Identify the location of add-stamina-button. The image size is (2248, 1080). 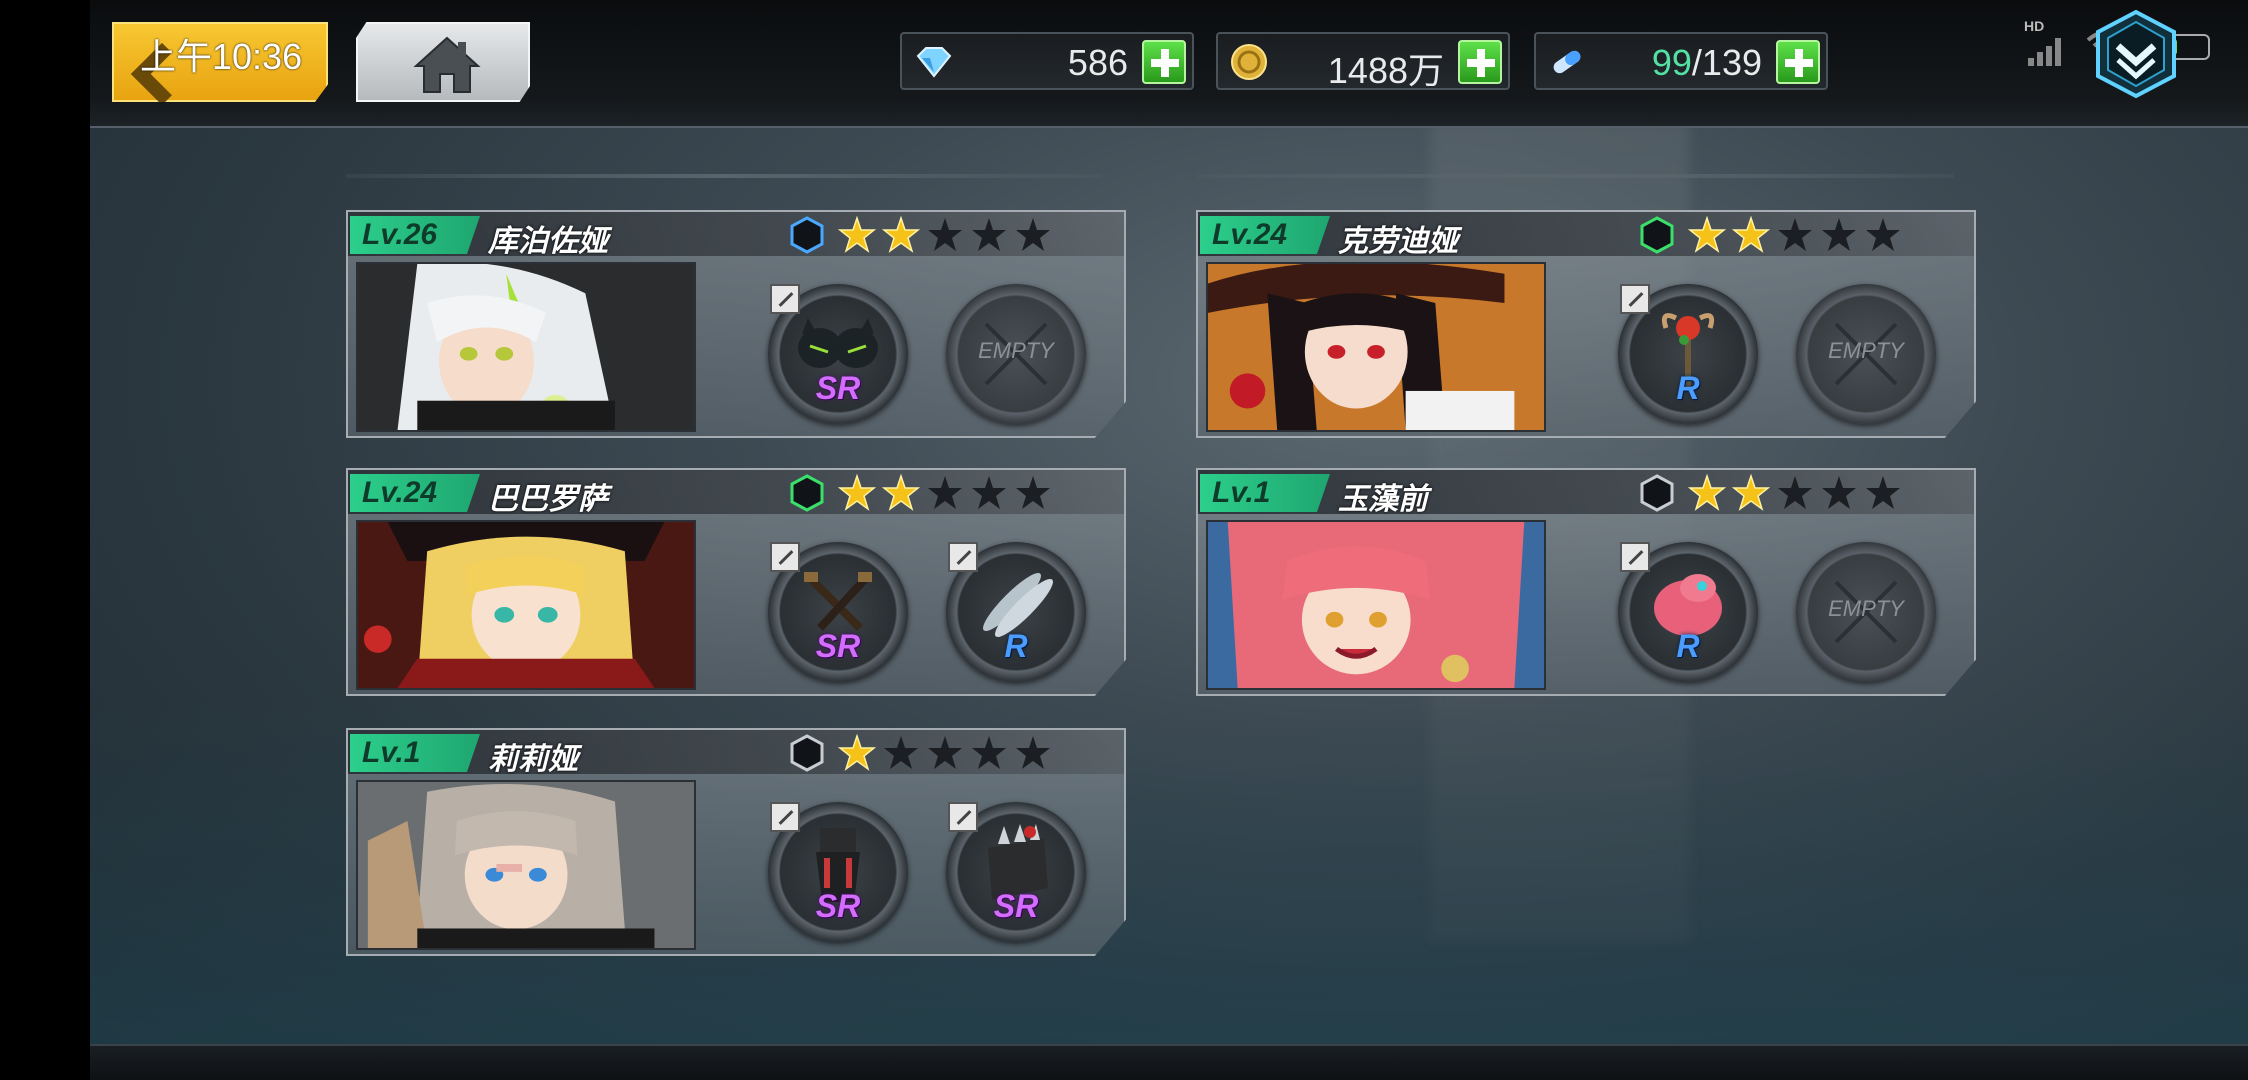
(1798, 62).